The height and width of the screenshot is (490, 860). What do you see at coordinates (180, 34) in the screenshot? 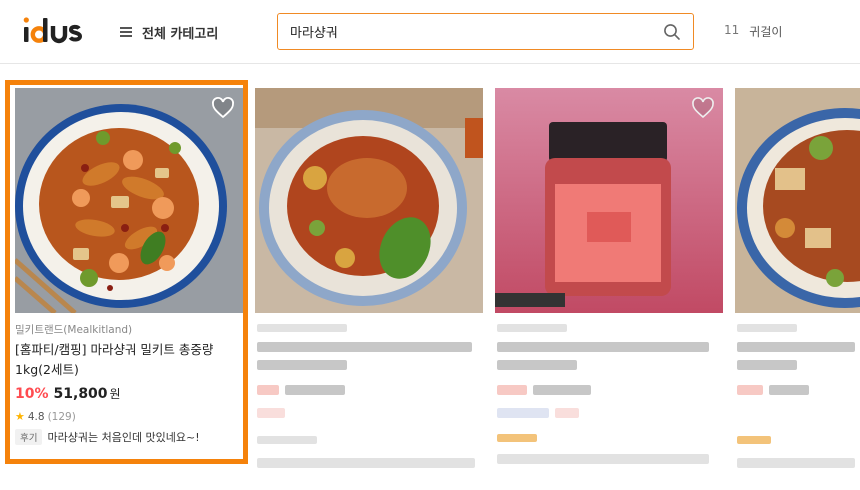
I see `all-categories-label: 전체 카테고리` at bounding box center [180, 34].